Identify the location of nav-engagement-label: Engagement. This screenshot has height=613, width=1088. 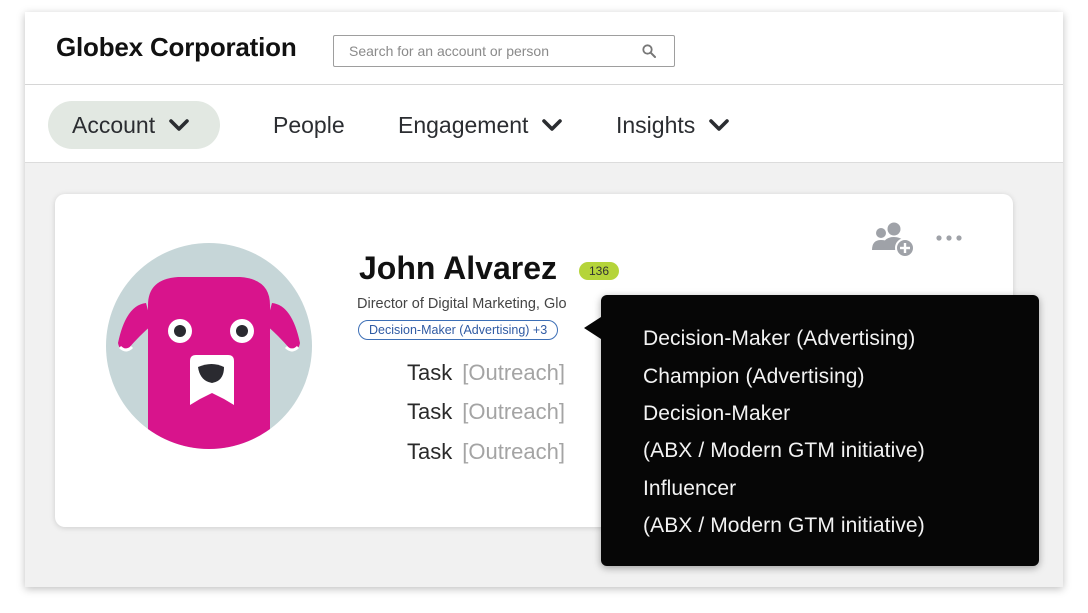
(463, 124).